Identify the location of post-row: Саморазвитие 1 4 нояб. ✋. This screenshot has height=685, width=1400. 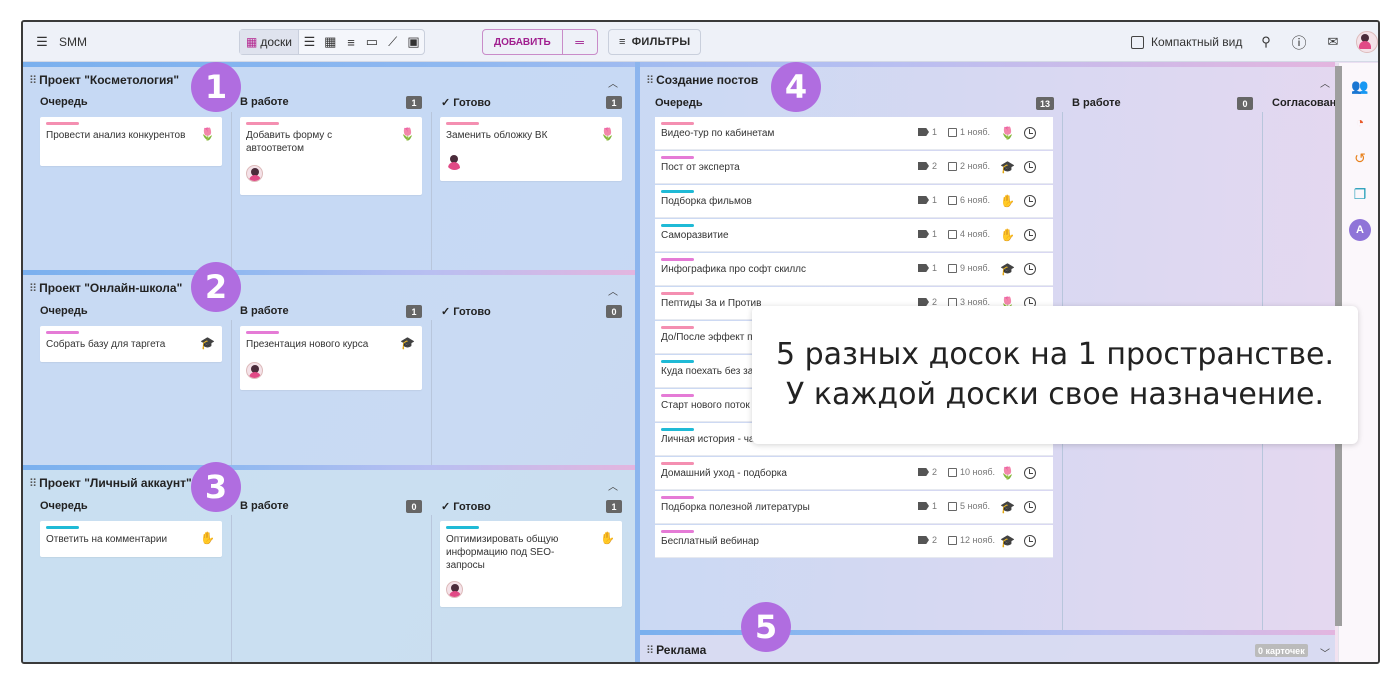
(854, 235).